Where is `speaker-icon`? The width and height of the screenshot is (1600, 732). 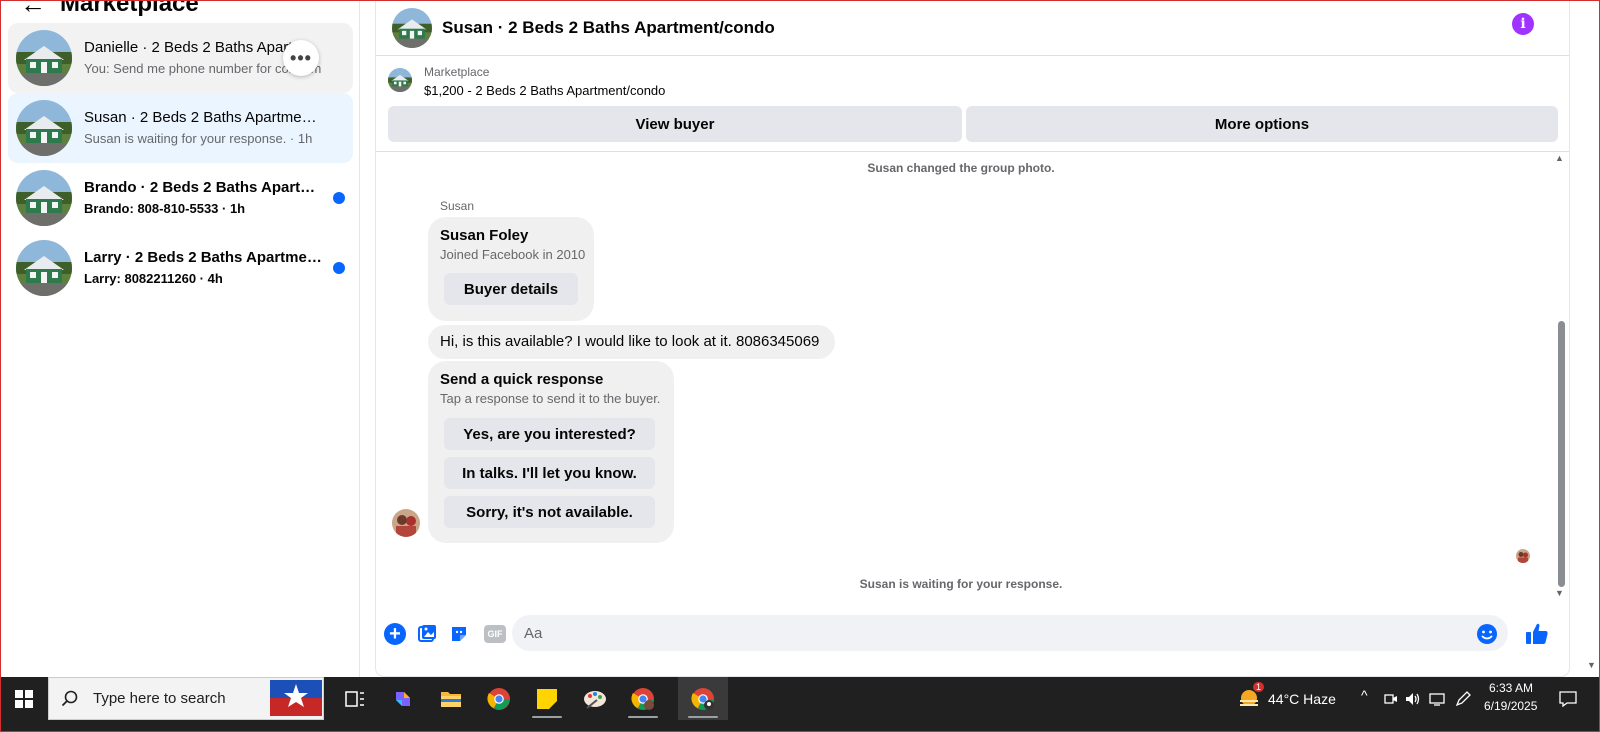 speaker-icon is located at coordinates (1413, 698).